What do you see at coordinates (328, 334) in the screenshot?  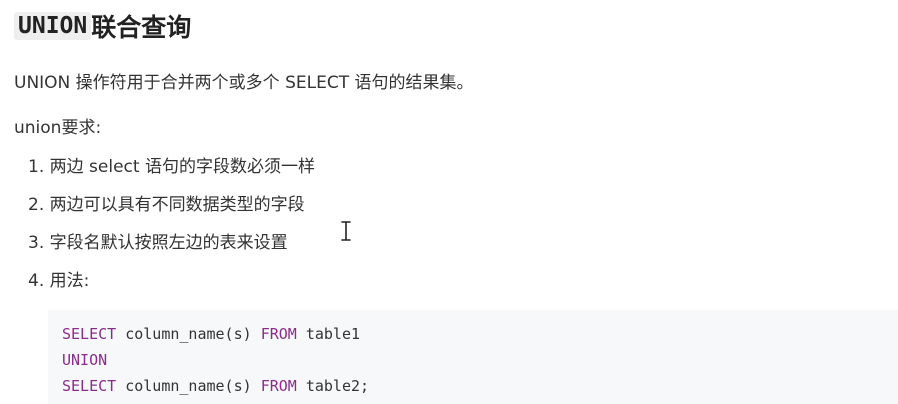 I see `code-text: table1` at bounding box center [328, 334].